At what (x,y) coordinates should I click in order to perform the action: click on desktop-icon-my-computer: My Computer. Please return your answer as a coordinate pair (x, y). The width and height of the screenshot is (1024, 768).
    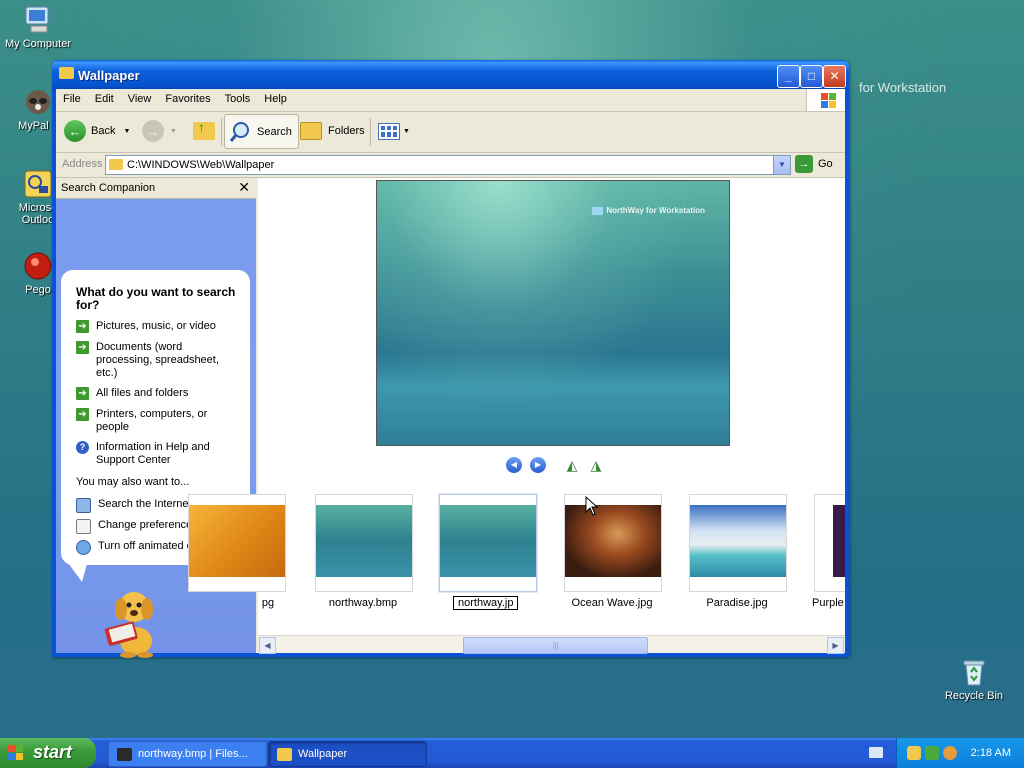
    Looking at the image, I should click on (38, 27).